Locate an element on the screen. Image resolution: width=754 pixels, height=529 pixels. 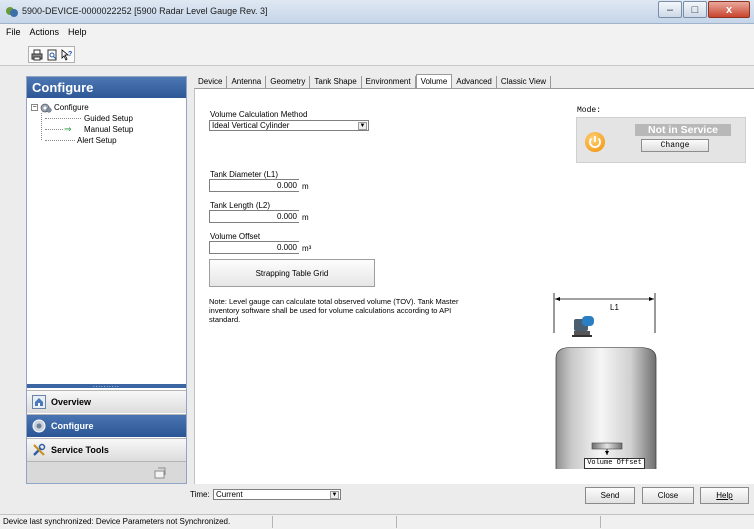
tank-base is located at coordinates (607, 446).